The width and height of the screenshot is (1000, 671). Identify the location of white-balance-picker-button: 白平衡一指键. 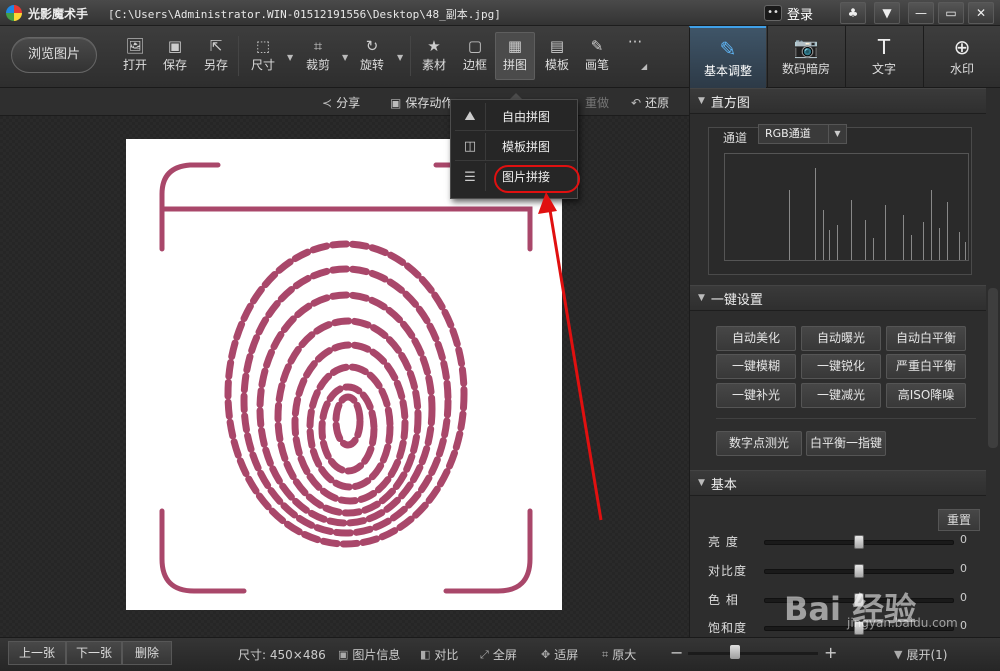
(846, 443).